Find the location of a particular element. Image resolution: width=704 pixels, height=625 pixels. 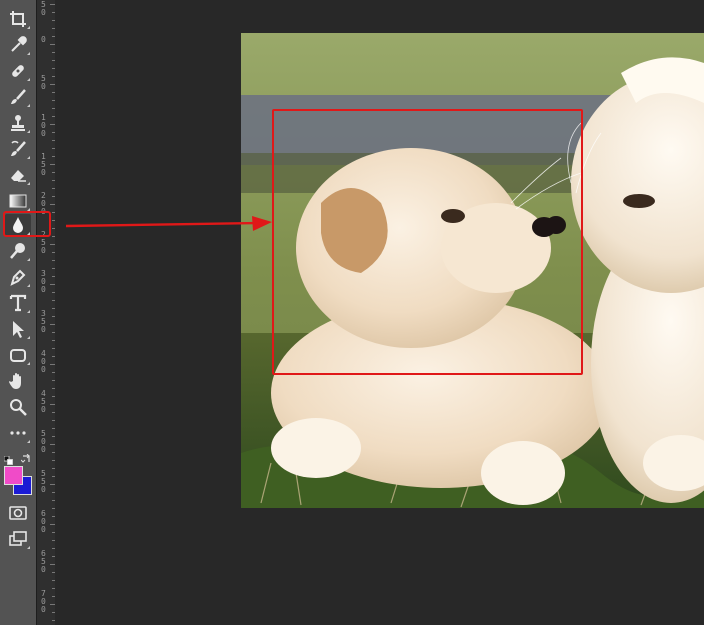

default-colors-icon is located at coordinates (8, 457).